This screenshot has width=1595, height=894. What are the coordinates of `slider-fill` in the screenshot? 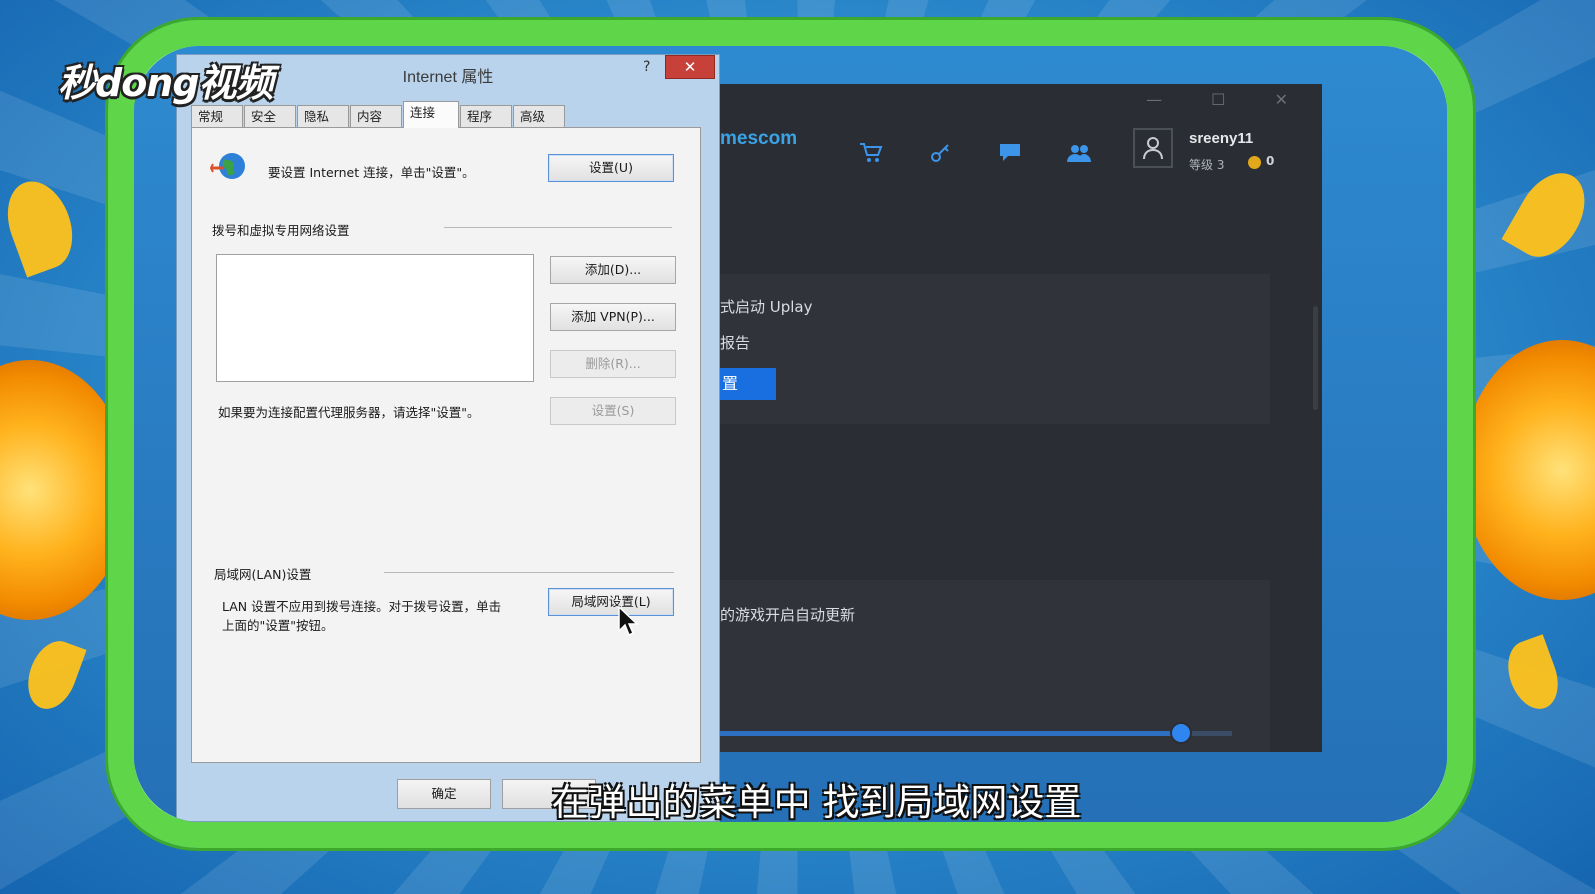 It's located at (950, 733).